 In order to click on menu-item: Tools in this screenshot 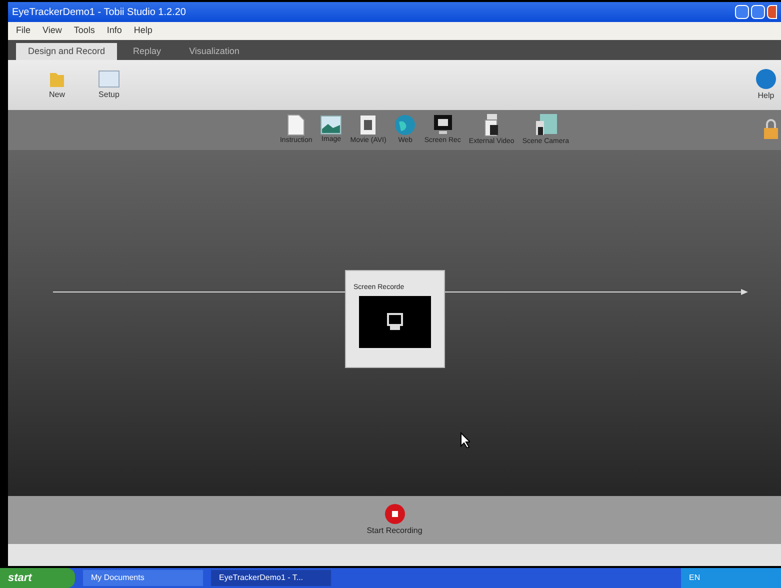, I will do `click(84, 31)`.